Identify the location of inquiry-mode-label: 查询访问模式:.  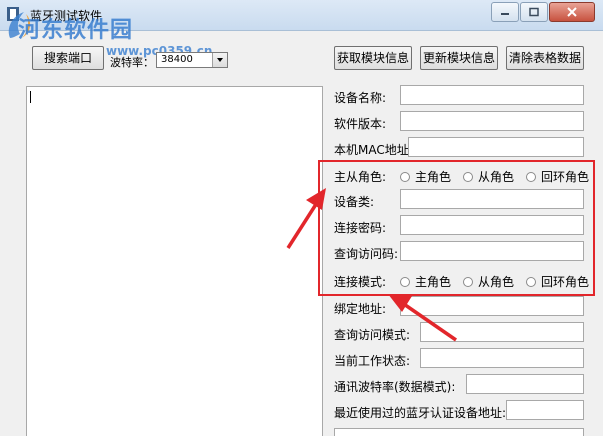
(372, 335).